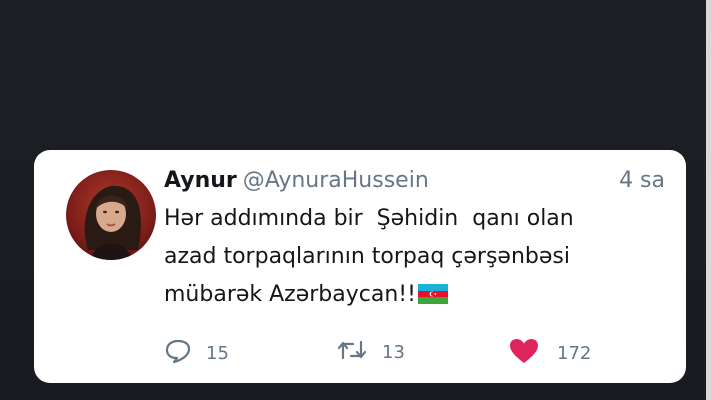 This screenshot has height=400, width=711. What do you see at coordinates (419, 353) in the screenshot?
I see `tweet-actions: 15 13 172` at bounding box center [419, 353].